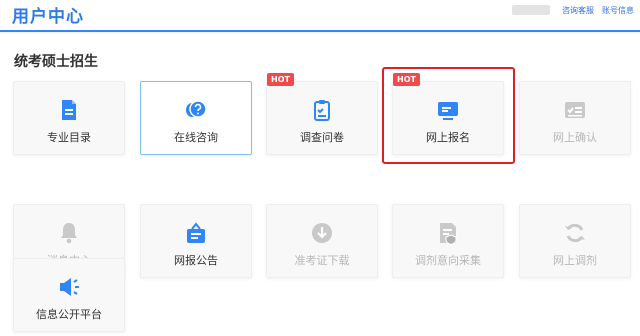 Image resolution: width=640 pixels, height=336 pixels. I want to click on tile-survey: HOT 调查问卷, so click(322, 114).